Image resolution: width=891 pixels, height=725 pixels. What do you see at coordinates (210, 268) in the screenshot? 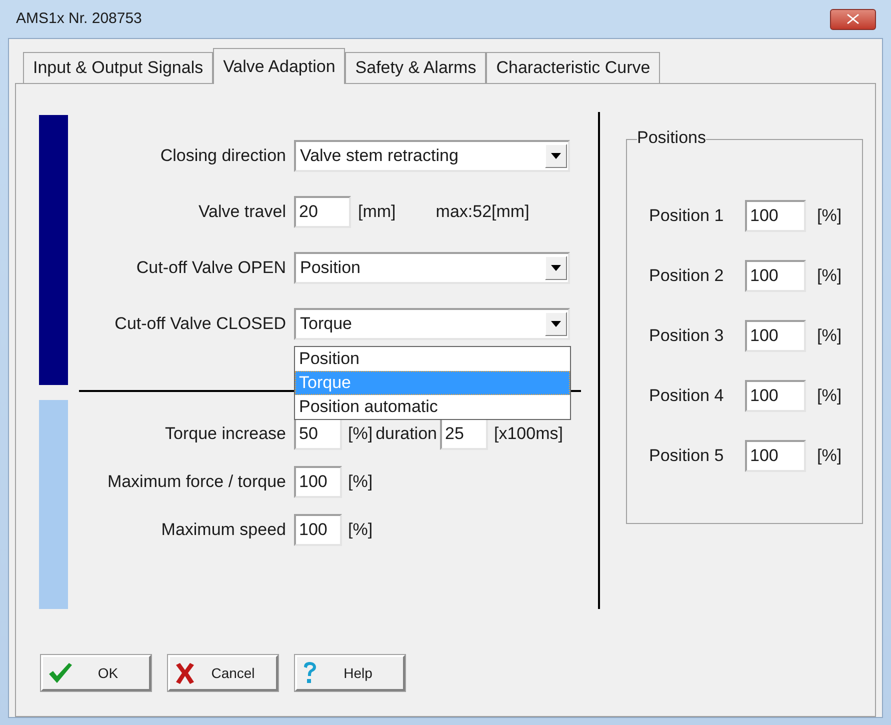
I see `field-label: Cut-off Valve OPEN` at bounding box center [210, 268].